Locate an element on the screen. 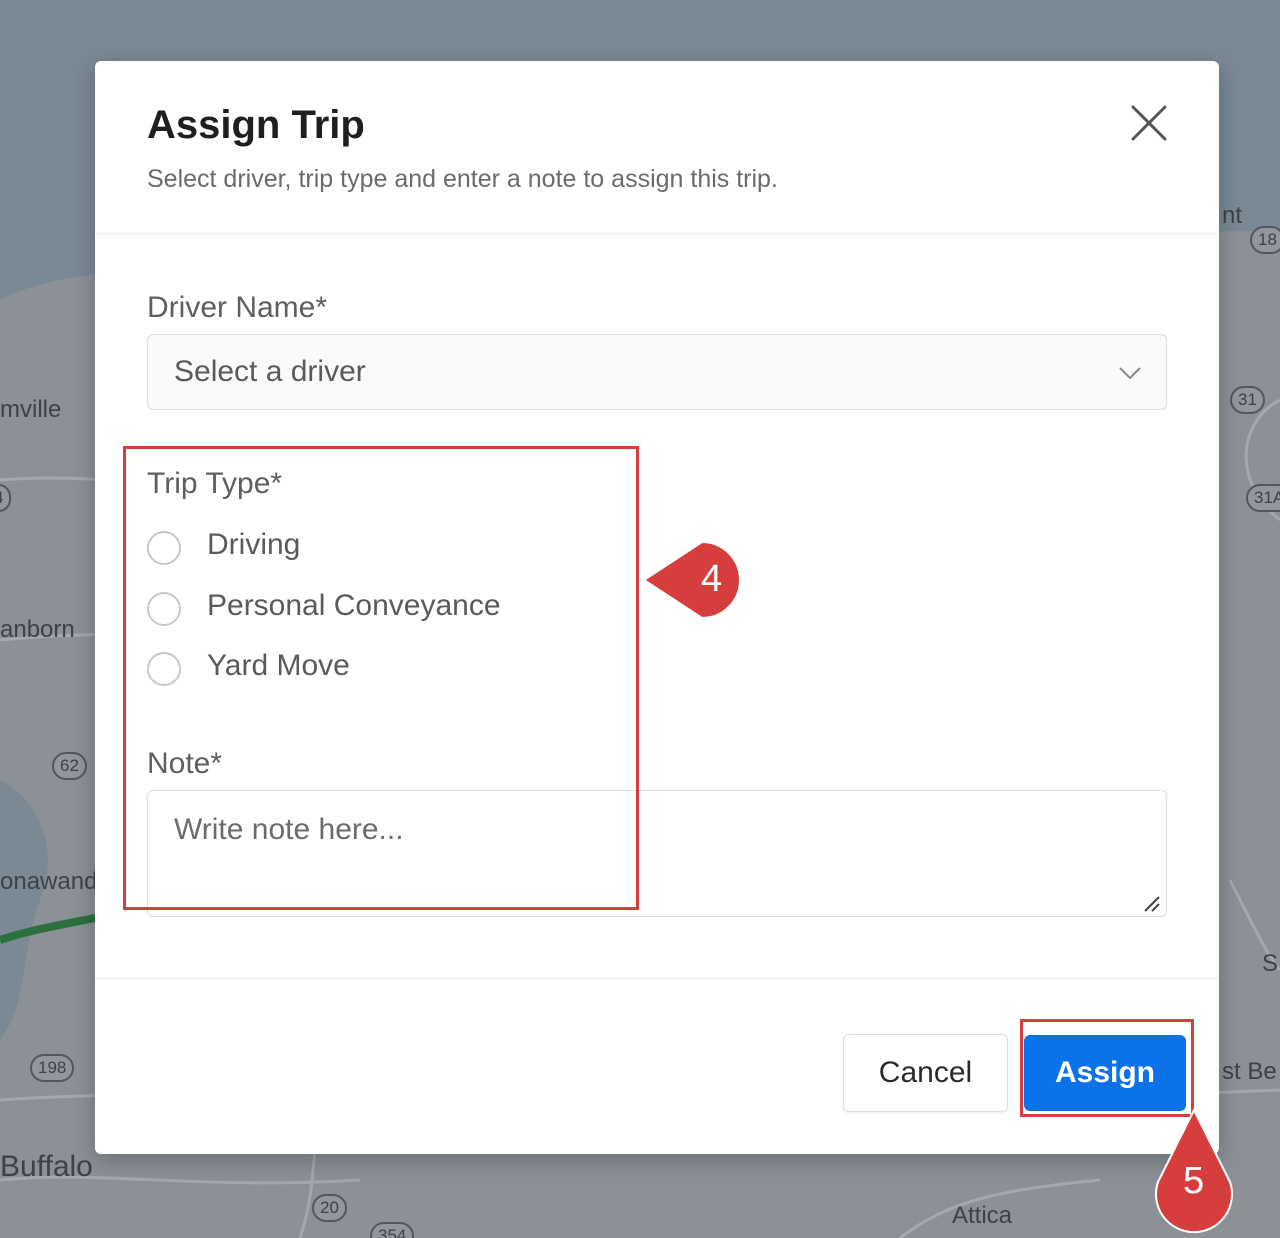 This screenshot has width=1280, height=1238. driver-select: Select a driver is located at coordinates (657, 372).